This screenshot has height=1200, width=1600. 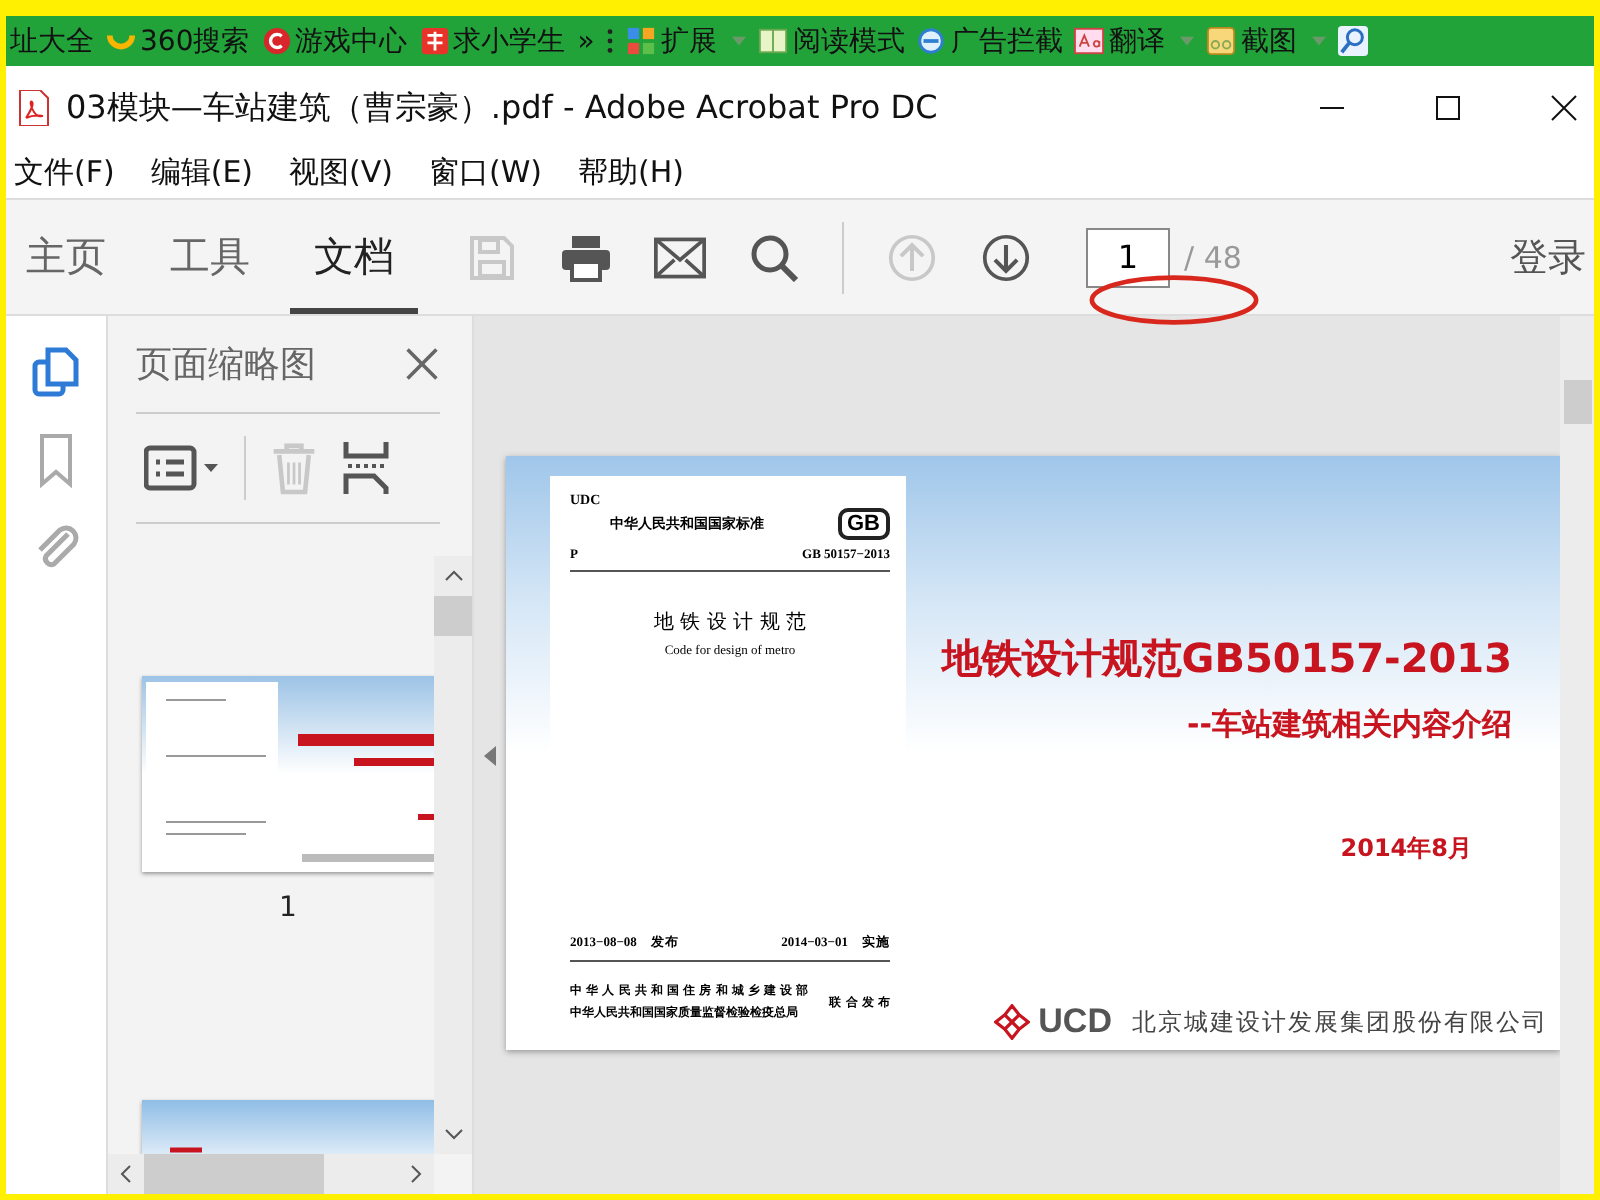 I want to click on bookmark-item: 阅读模式, so click(x=831, y=41).